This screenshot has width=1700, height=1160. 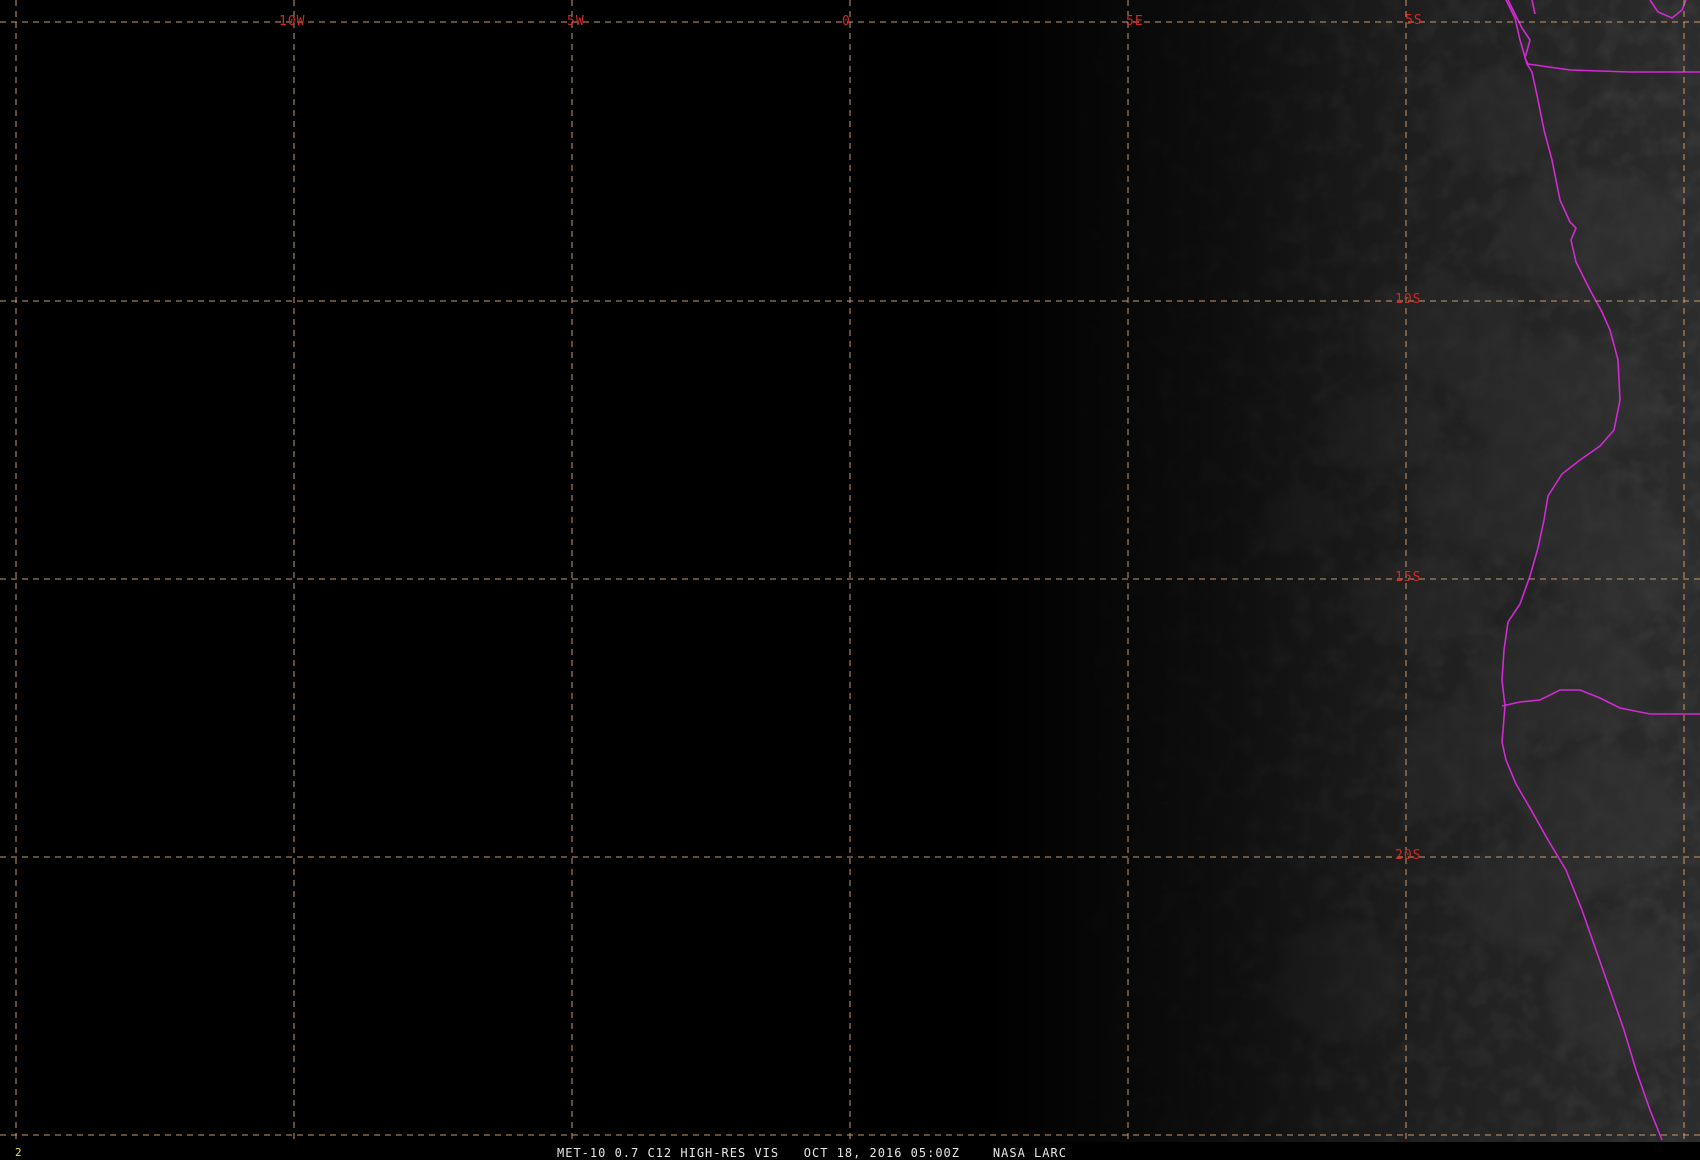 What do you see at coordinates (1408, 577) in the screenshot?
I see `lat-label-15s: 15S` at bounding box center [1408, 577].